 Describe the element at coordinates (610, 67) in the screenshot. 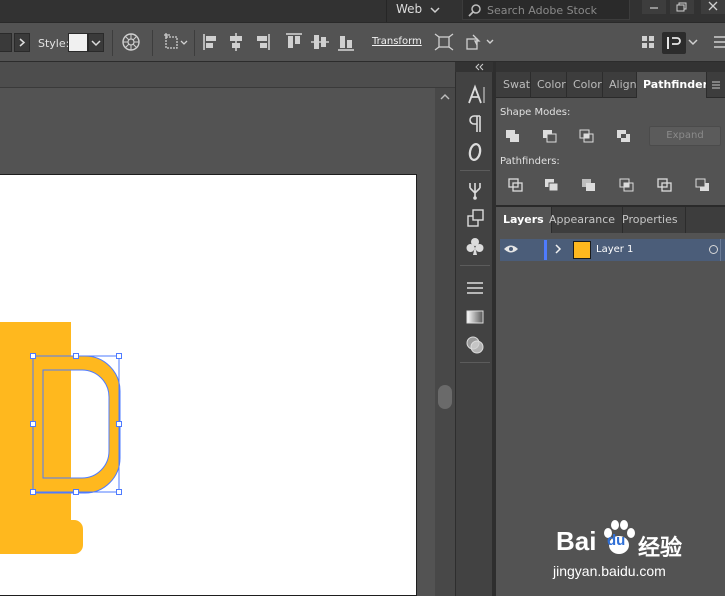

I see `panel-dock-header` at that location.